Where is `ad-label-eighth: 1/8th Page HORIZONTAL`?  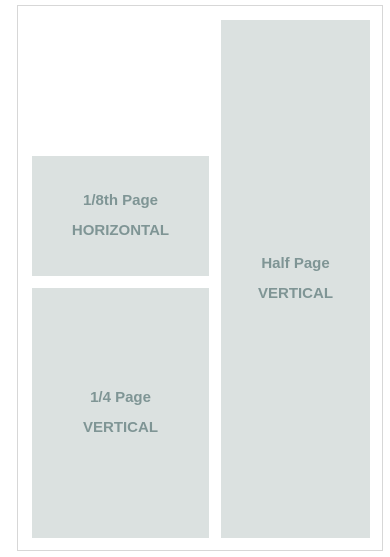 ad-label-eighth: 1/8th Page HORIZONTAL is located at coordinates (120, 216).